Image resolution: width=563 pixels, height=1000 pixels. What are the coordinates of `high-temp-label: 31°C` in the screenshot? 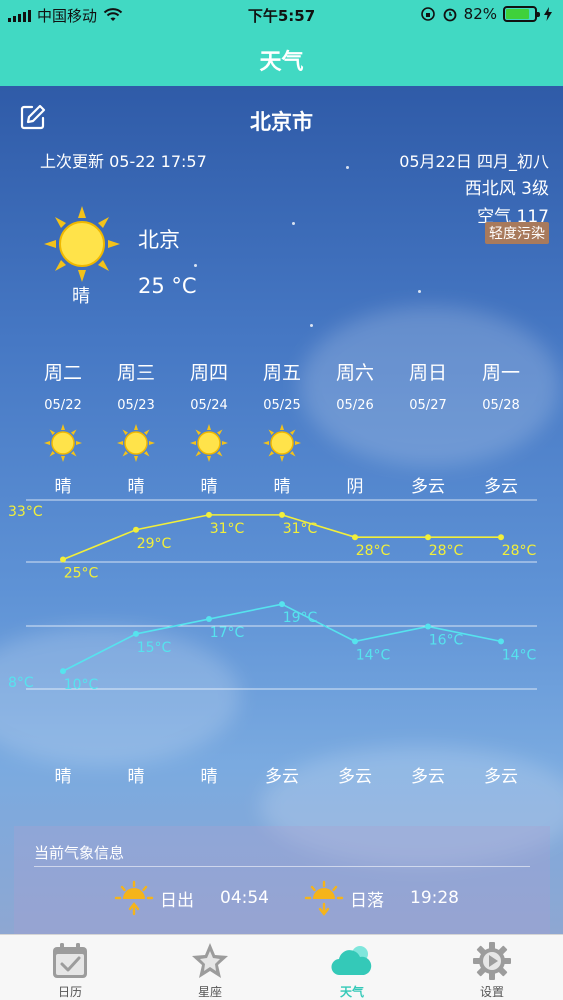 It's located at (300, 529).